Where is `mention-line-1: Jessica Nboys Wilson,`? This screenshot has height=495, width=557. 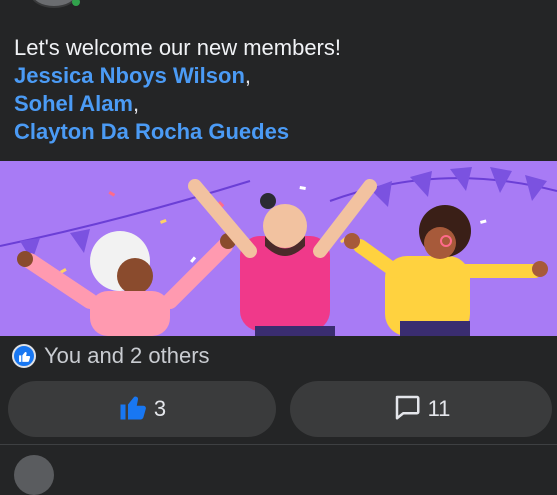 mention-line-1: Jessica Nboys Wilson, is located at coordinates (177, 76).